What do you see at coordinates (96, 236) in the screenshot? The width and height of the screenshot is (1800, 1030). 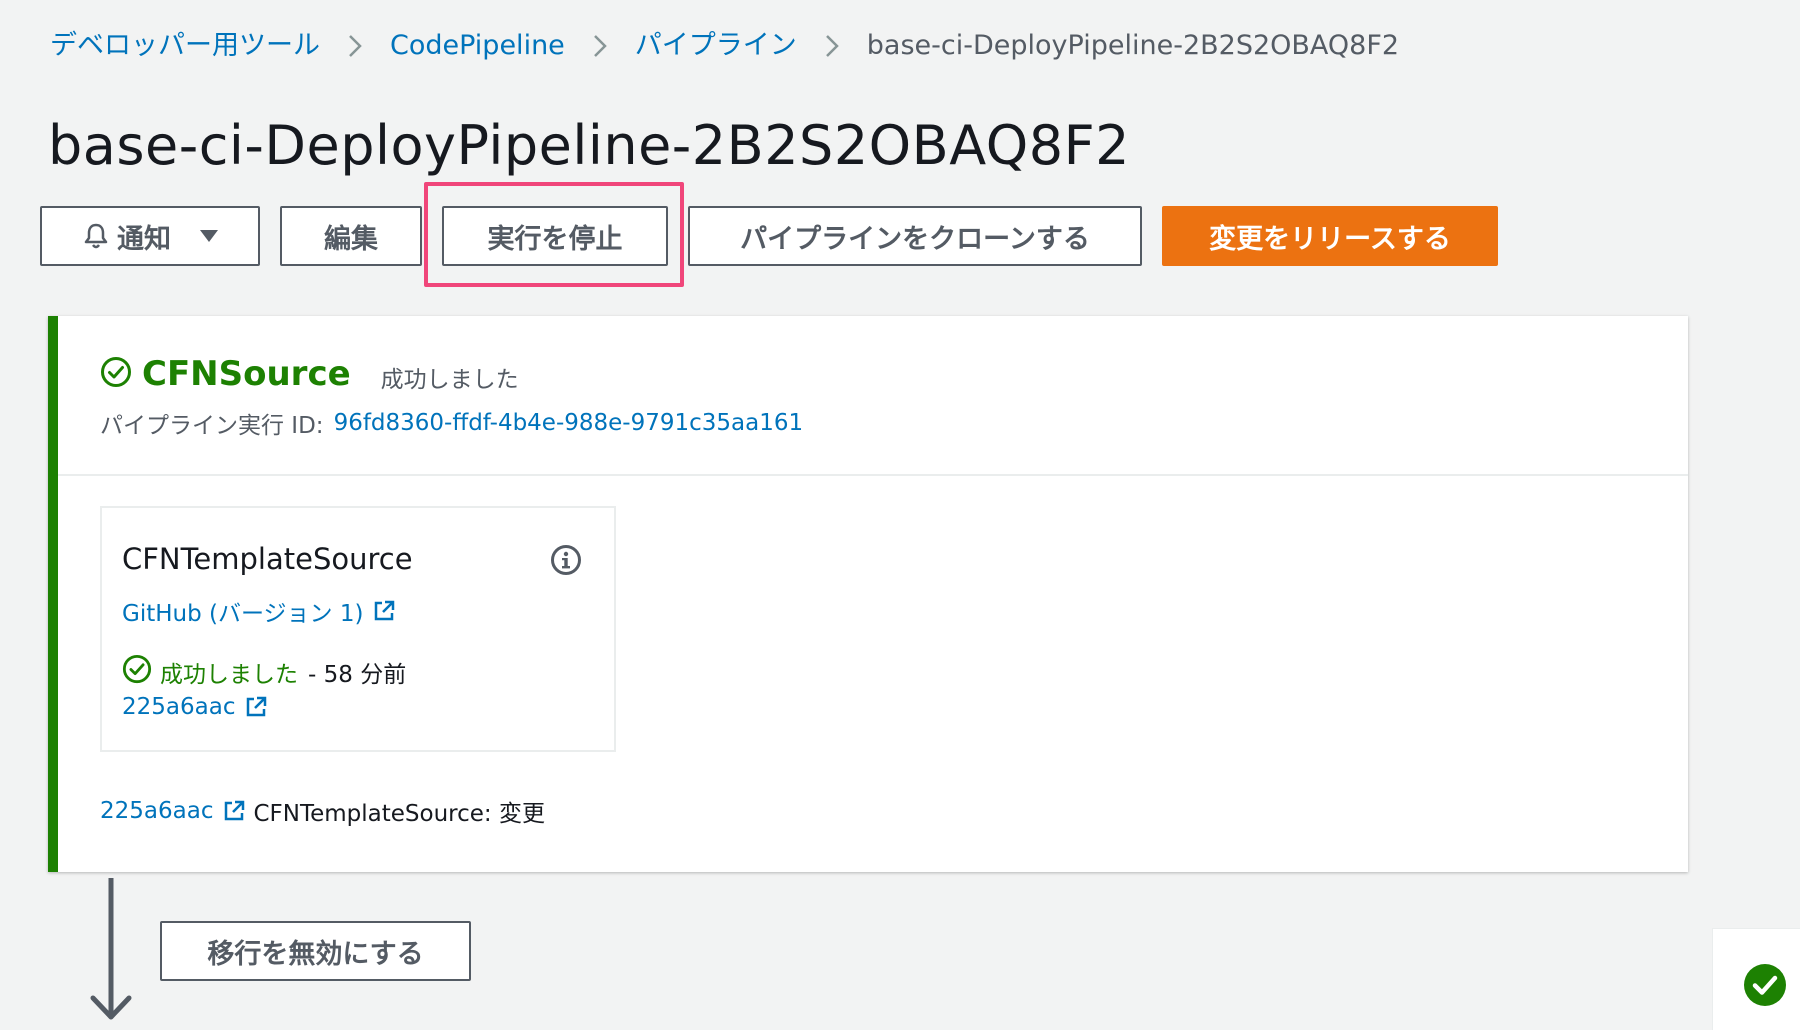 I see `bell-icon` at bounding box center [96, 236].